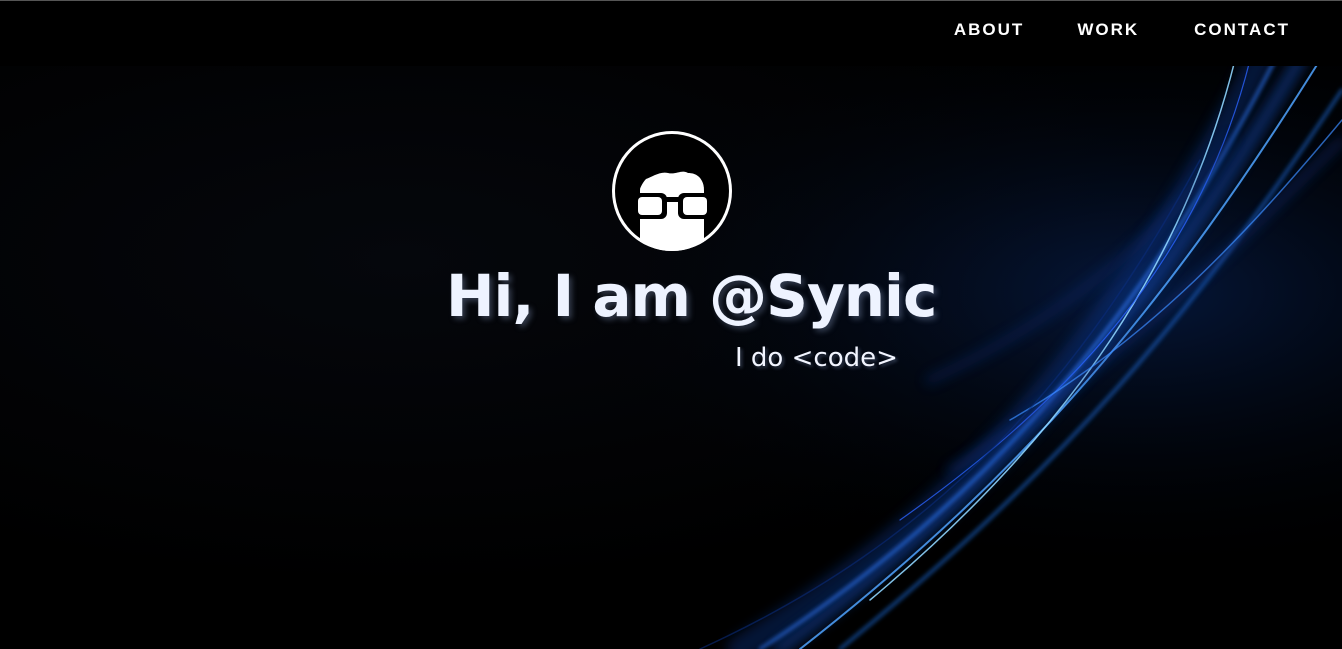  I want to click on nav-link-work: WORK, so click(1108, 30).